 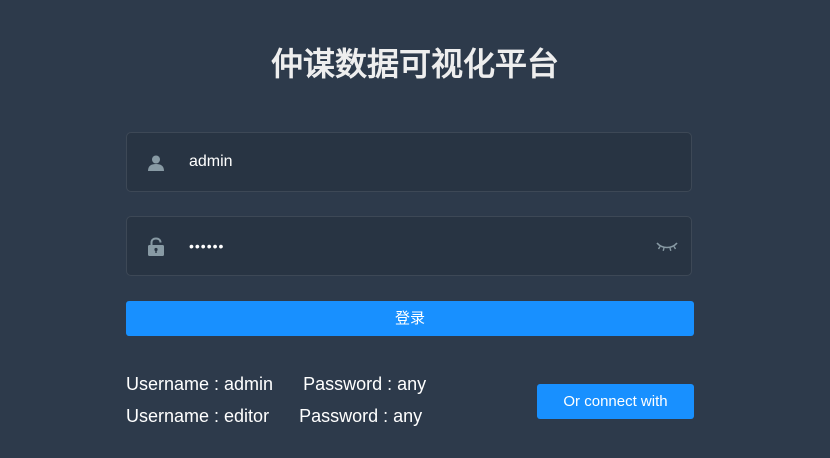 I want to click on connect-with-button: Or connect with, so click(x=615, y=401).